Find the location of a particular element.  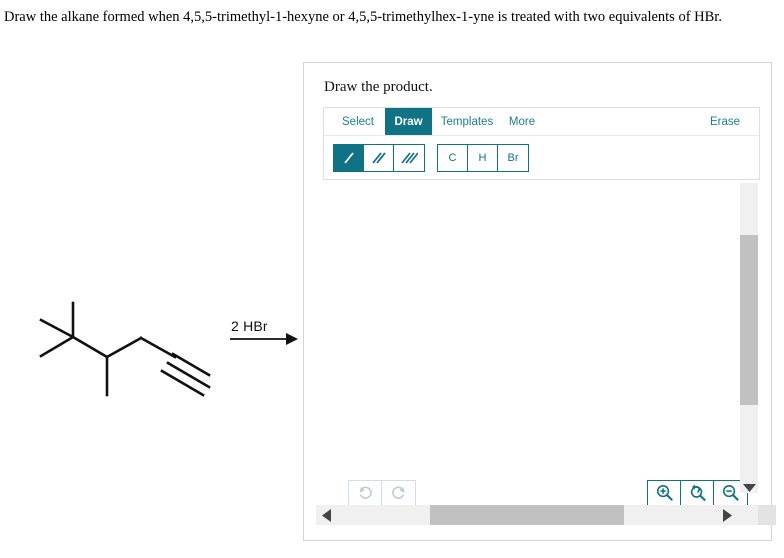

scrollbar-corner is located at coordinates (767, 515).